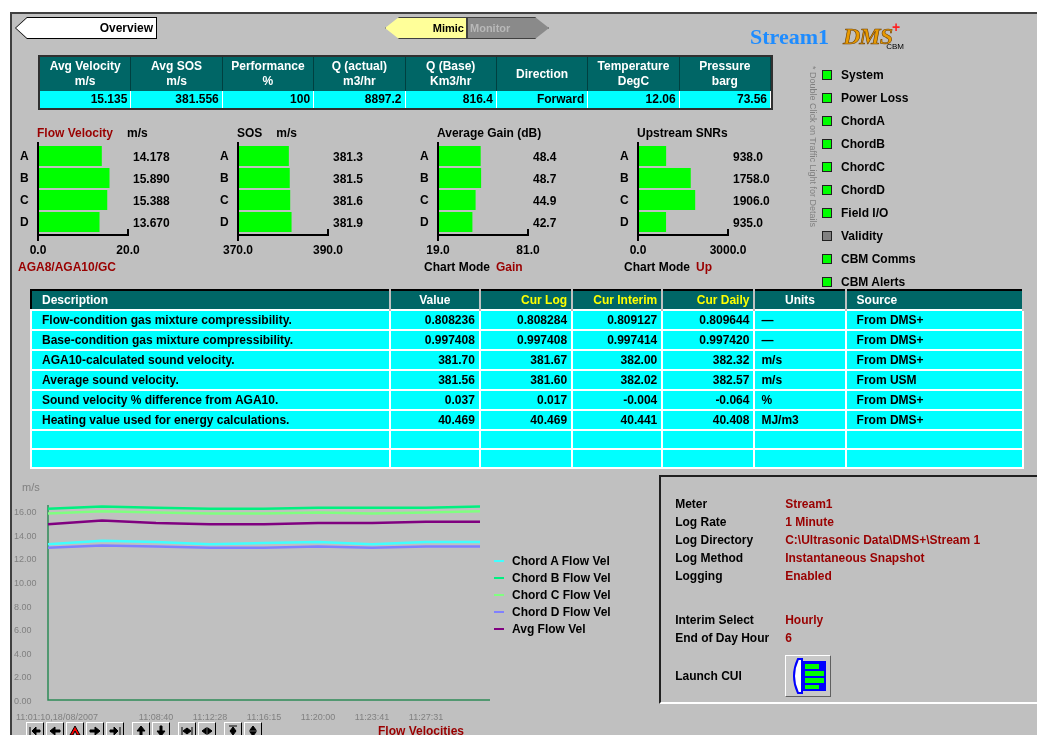 This screenshot has width=1037, height=735. I want to click on reading: 381.6, so click(348, 201).